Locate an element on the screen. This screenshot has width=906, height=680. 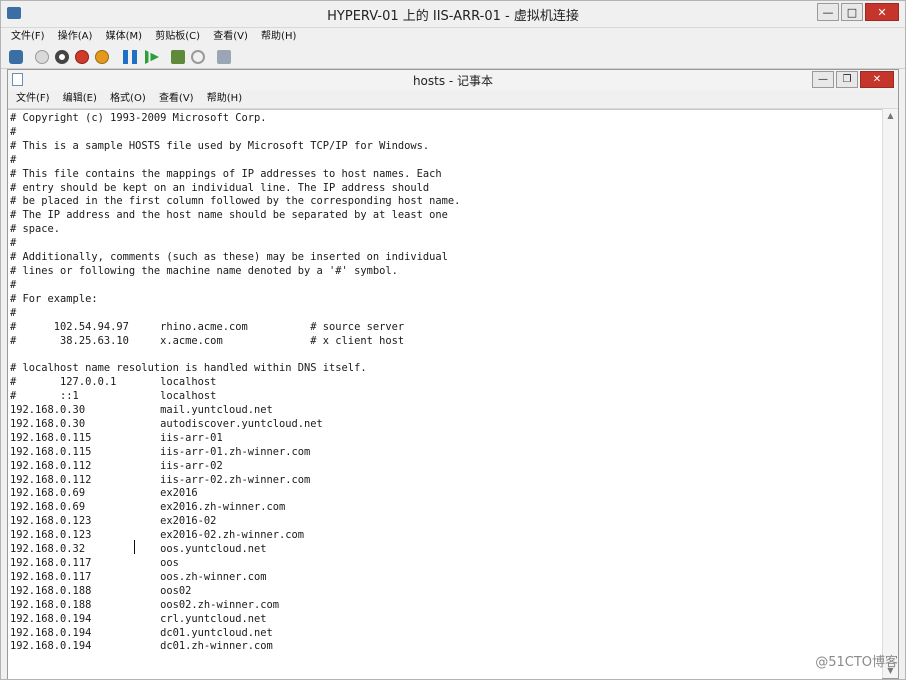
notepad-menu-format: 格式(O) is located at coordinates (128, 99).